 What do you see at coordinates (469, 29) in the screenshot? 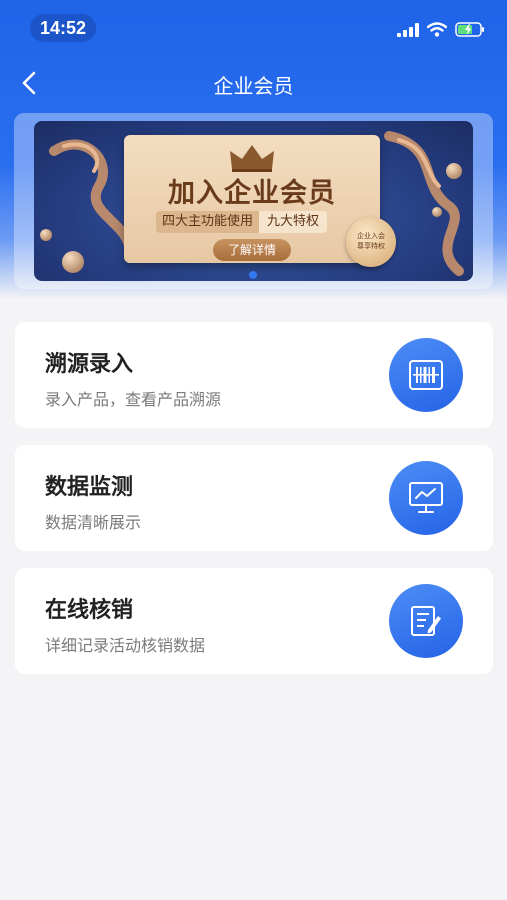
I see `battery-charging-icon` at bounding box center [469, 29].